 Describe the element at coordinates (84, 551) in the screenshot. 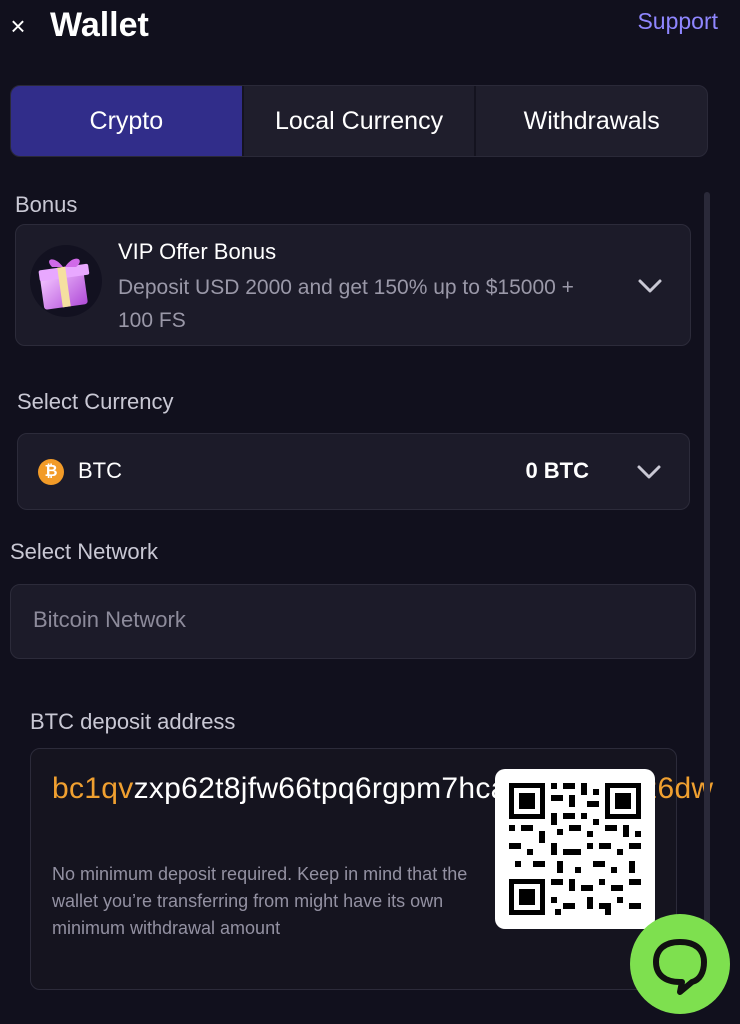

I see `select-network-label: Select Network` at that location.